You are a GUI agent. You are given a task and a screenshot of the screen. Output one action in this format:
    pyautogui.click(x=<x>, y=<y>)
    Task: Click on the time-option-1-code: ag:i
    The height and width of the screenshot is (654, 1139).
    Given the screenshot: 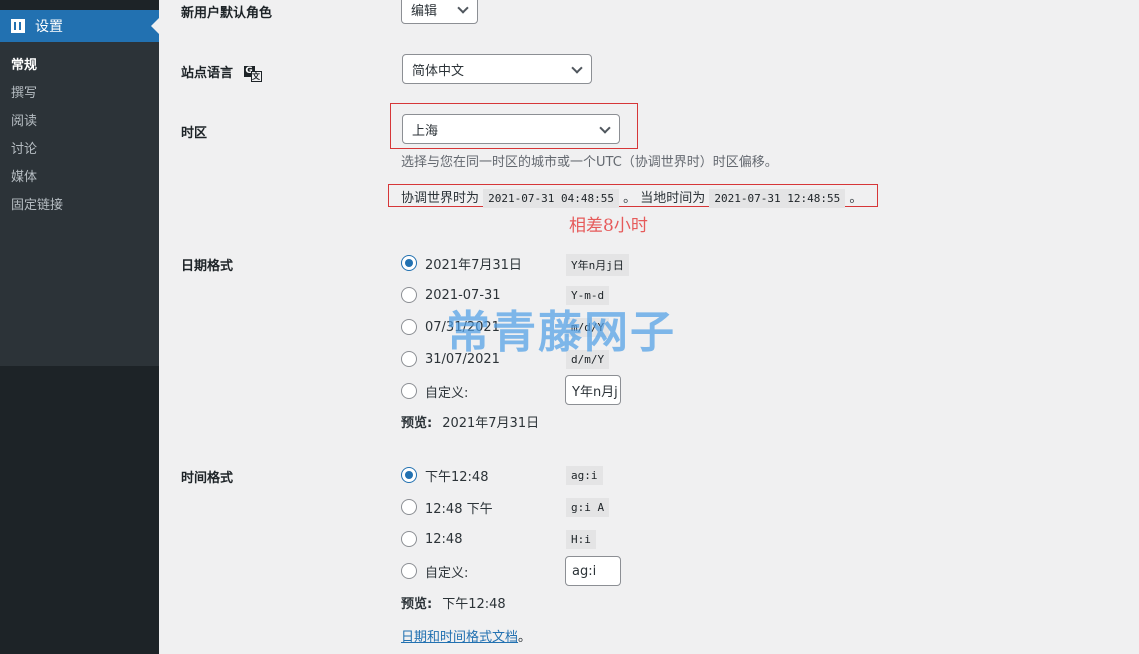 What is the action you would take?
    pyautogui.click(x=584, y=475)
    